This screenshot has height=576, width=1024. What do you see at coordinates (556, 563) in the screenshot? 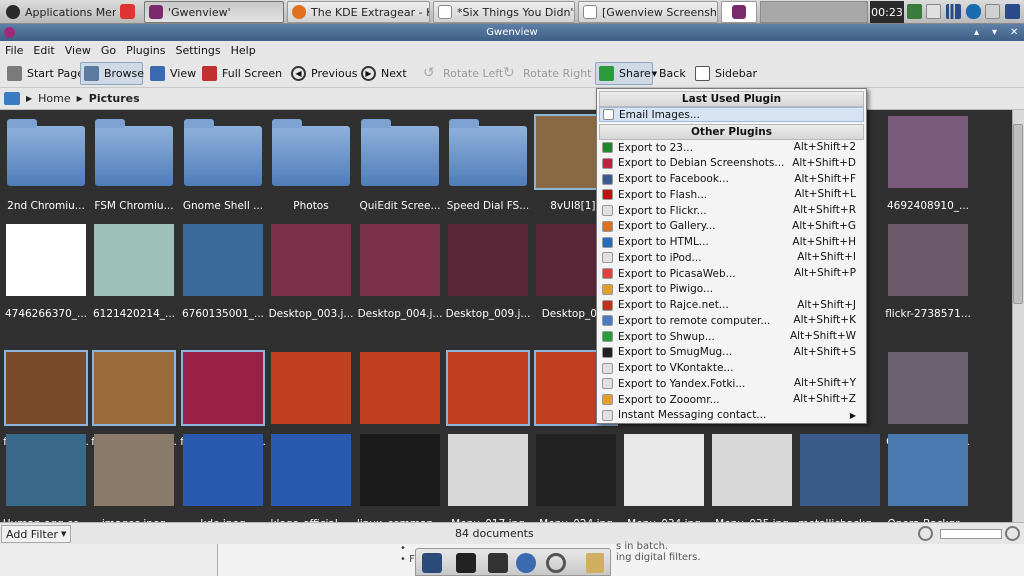
I see `search-icon` at bounding box center [556, 563].